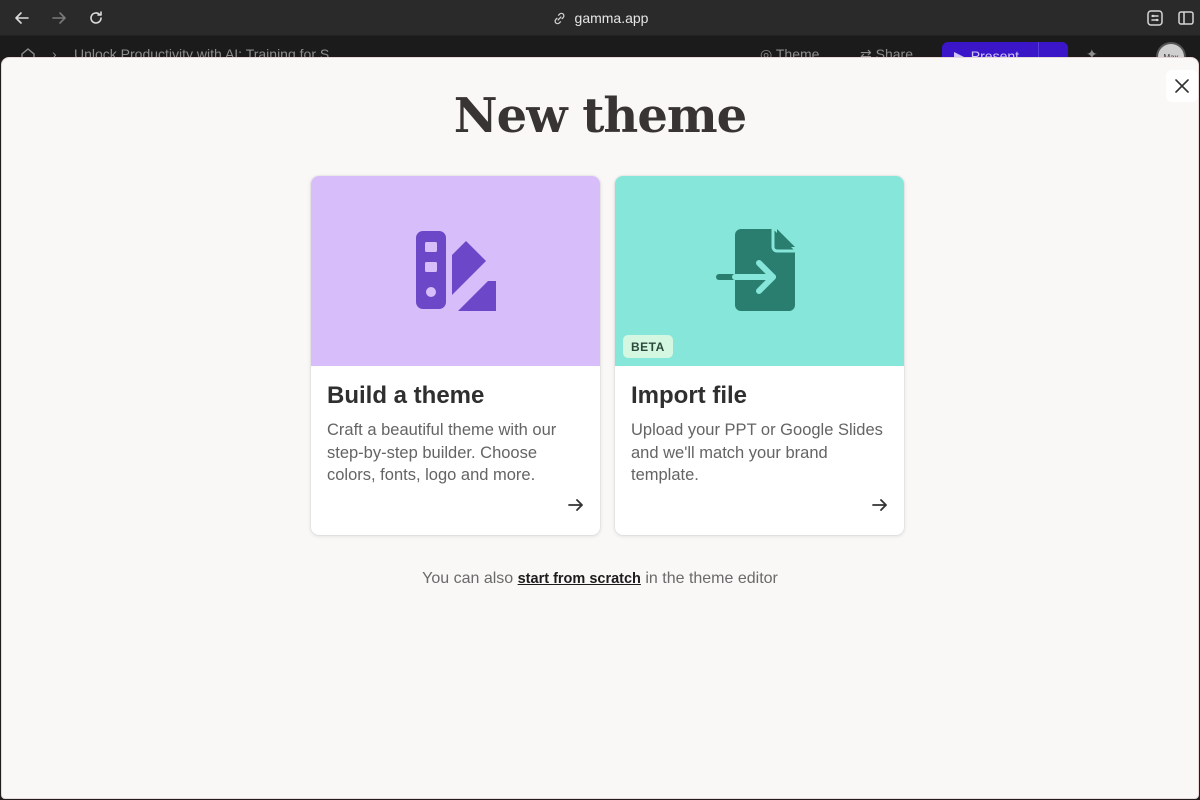  I want to click on import-file-hero: BETA, so click(759, 271).